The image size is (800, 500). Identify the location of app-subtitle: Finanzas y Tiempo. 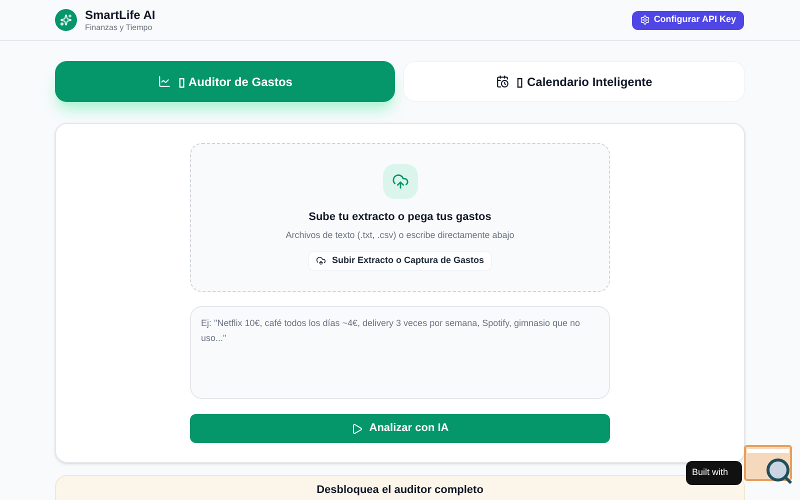
(119, 28).